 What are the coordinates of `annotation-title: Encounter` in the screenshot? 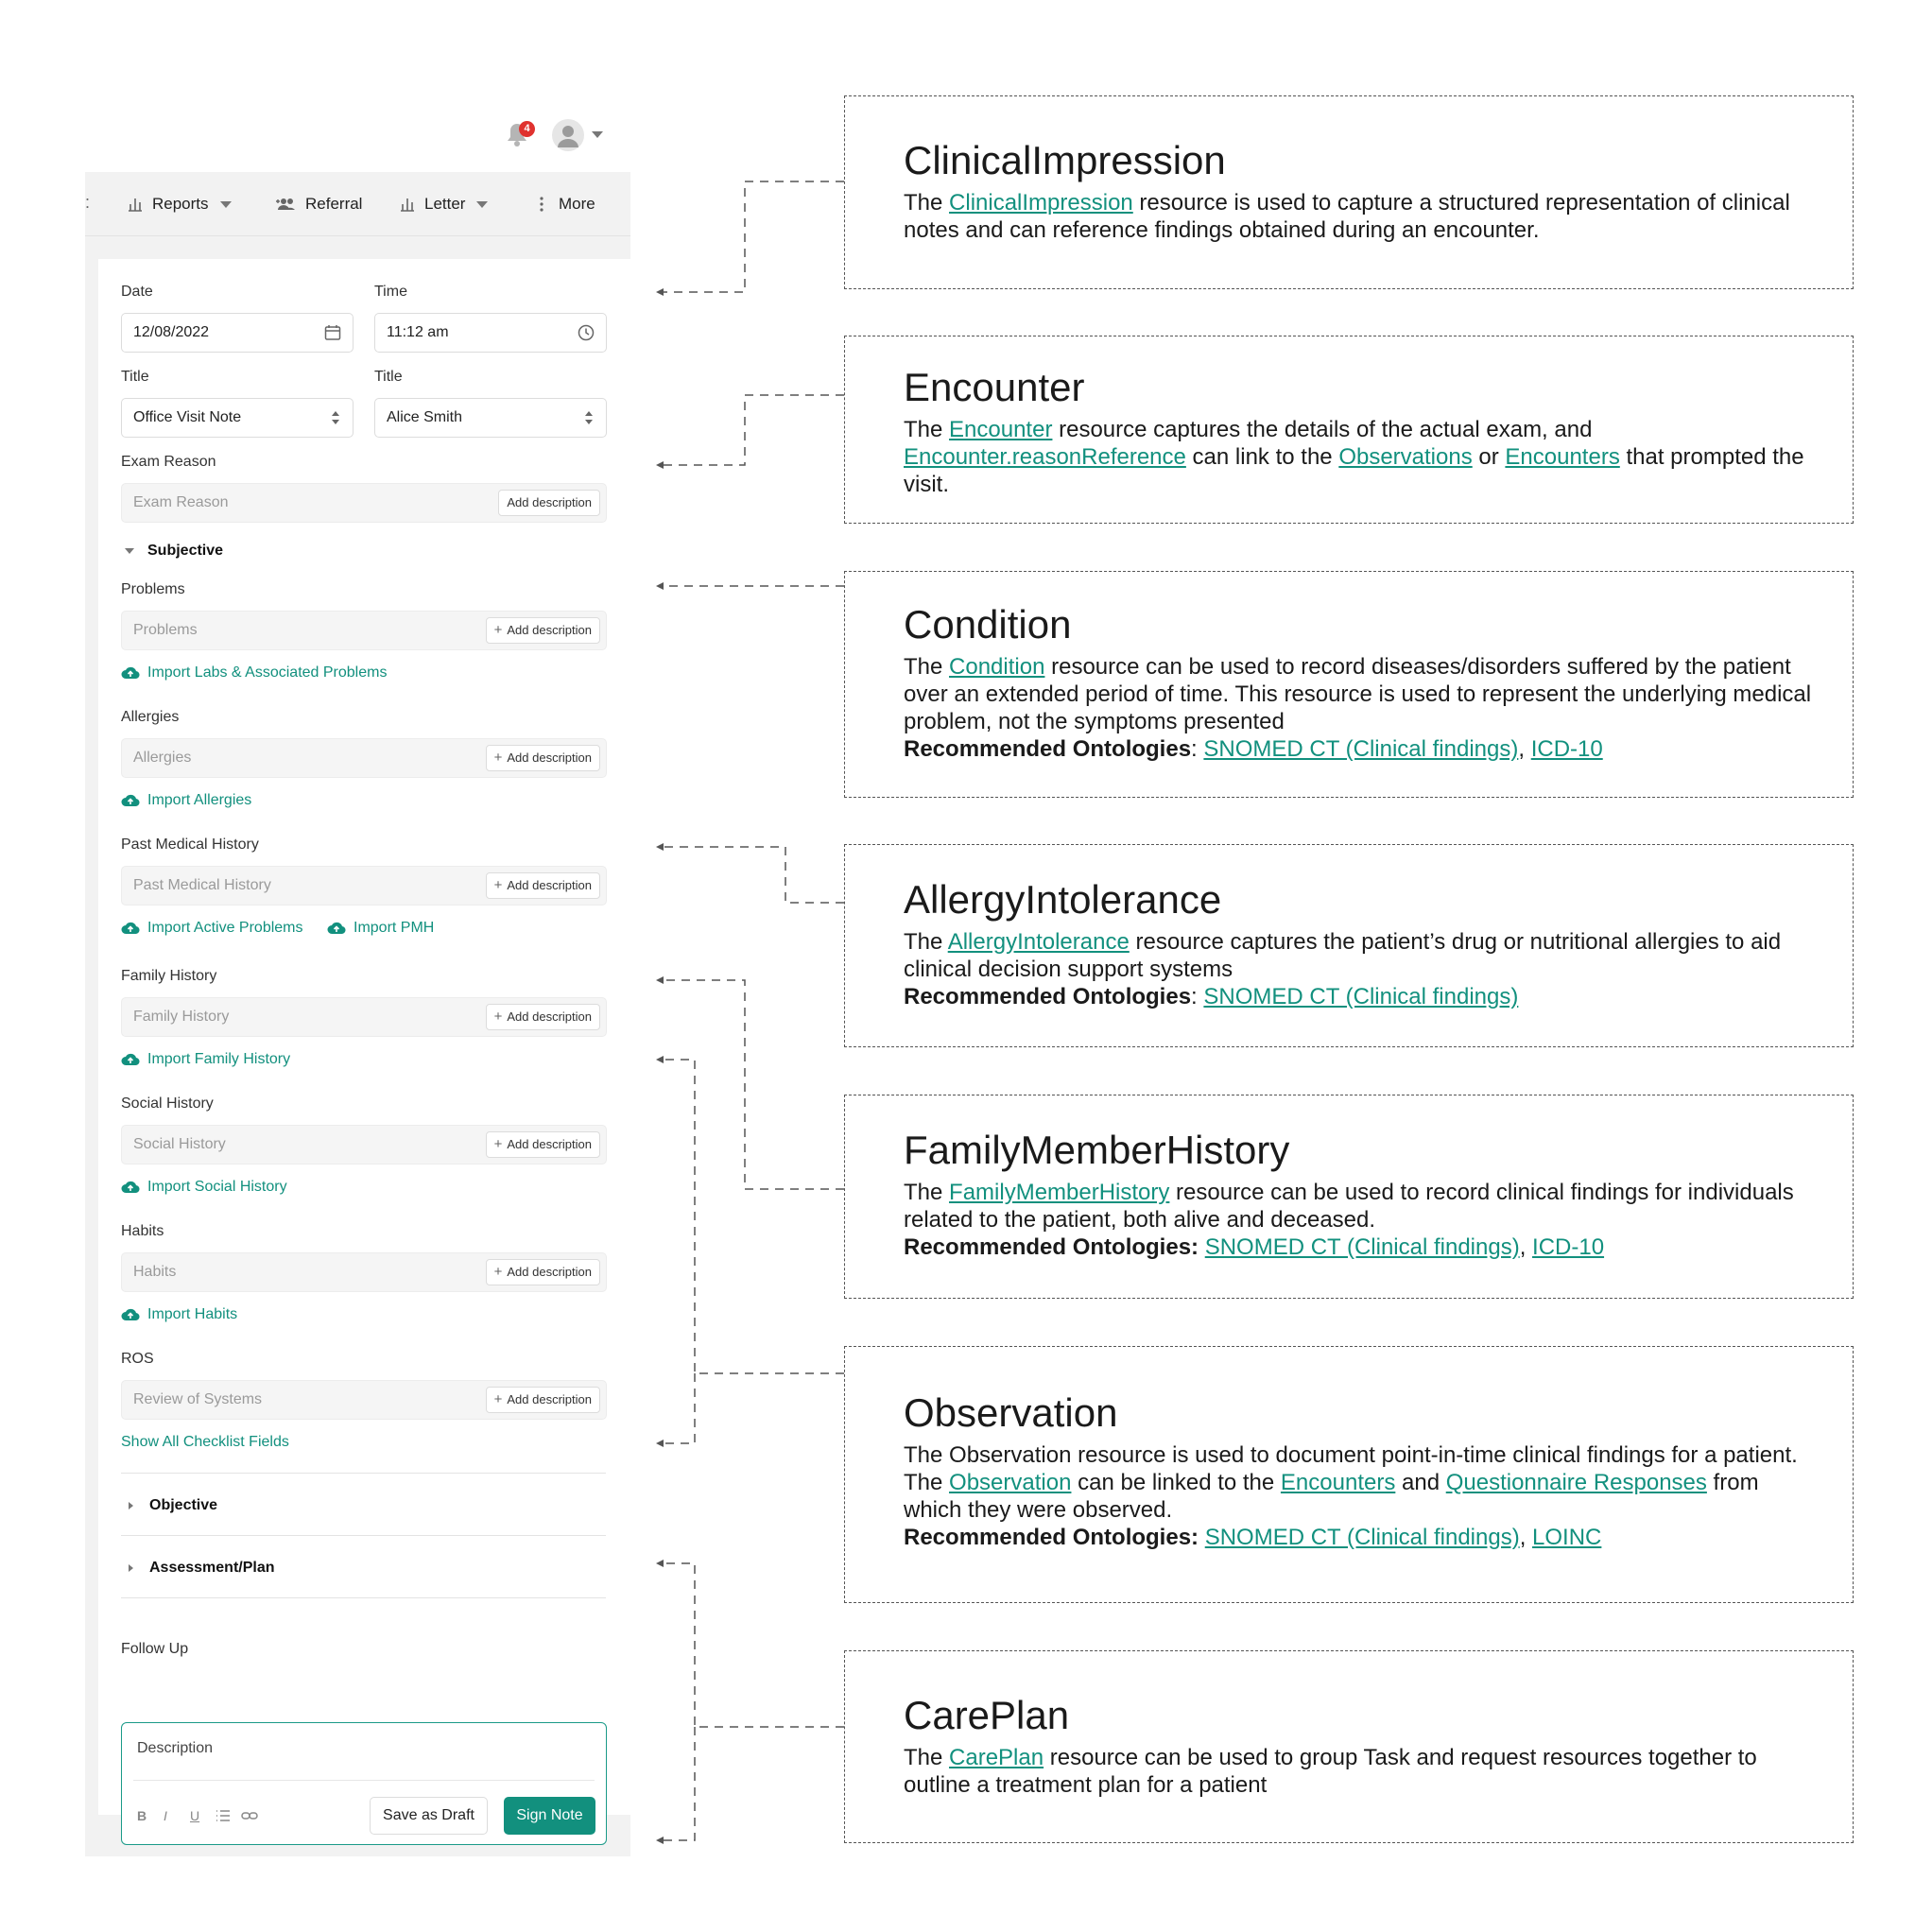 It's located at (994, 387).